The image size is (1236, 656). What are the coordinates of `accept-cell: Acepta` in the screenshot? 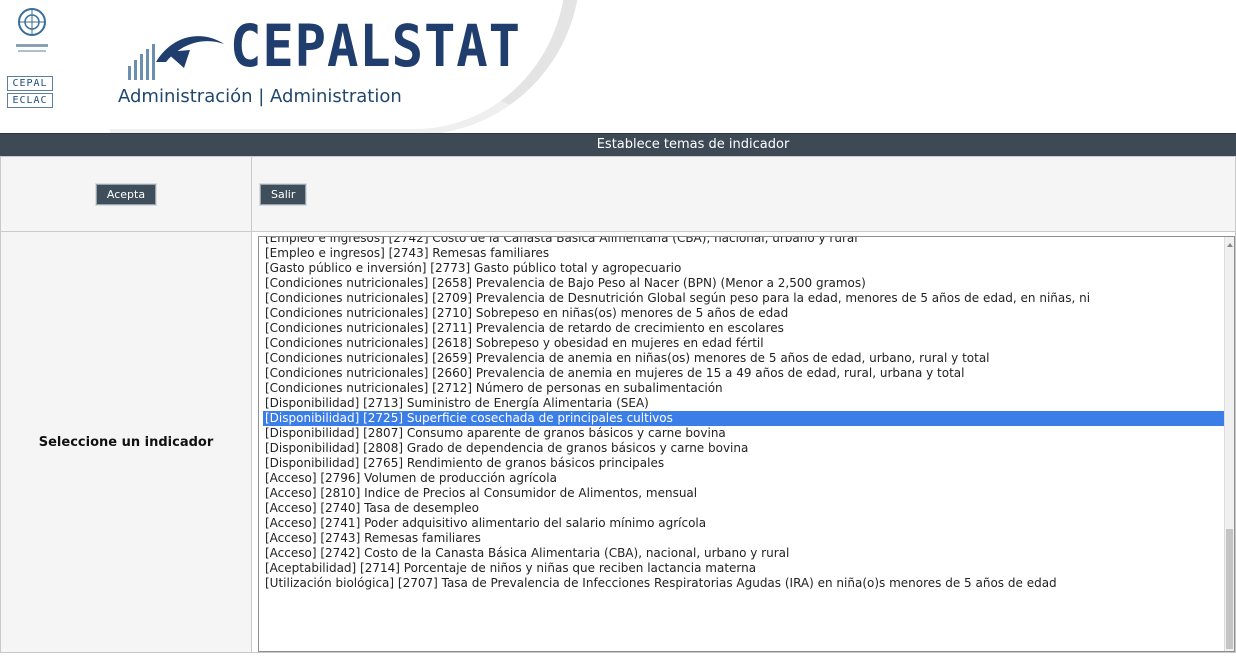 It's located at (126, 194).